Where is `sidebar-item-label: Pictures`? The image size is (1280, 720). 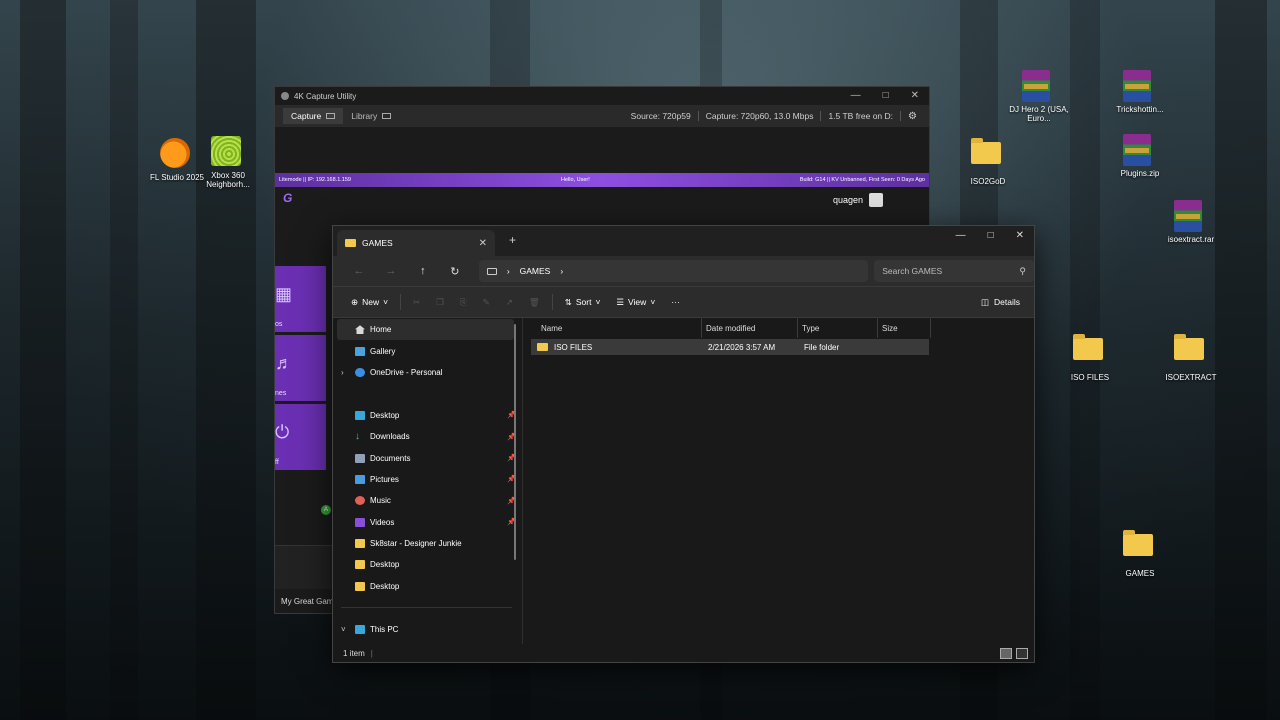
sidebar-item-label: Pictures is located at coordinates (384, 479).